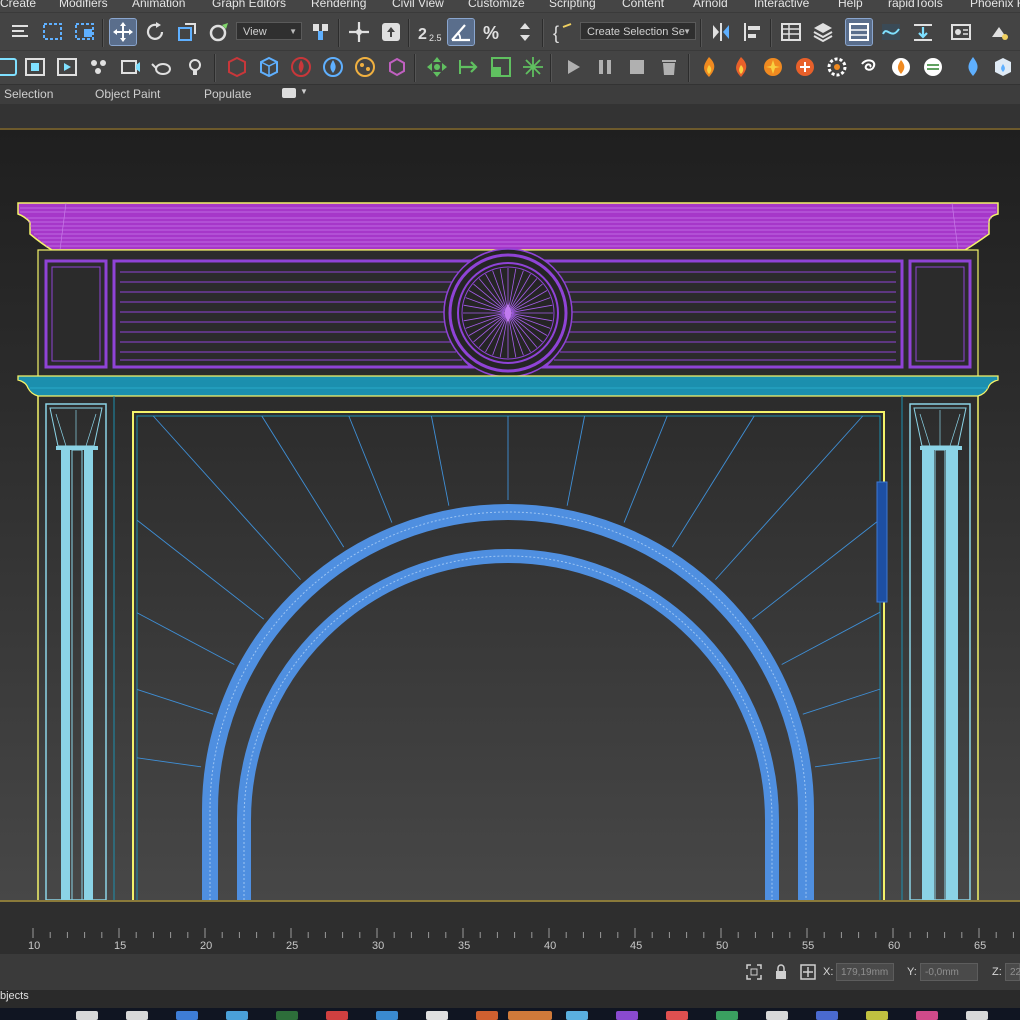 This screenshot has width=1020, height=1020. Describe the element at coordinates (882, 542) in the screenshot. I see `selected-object` at that location.